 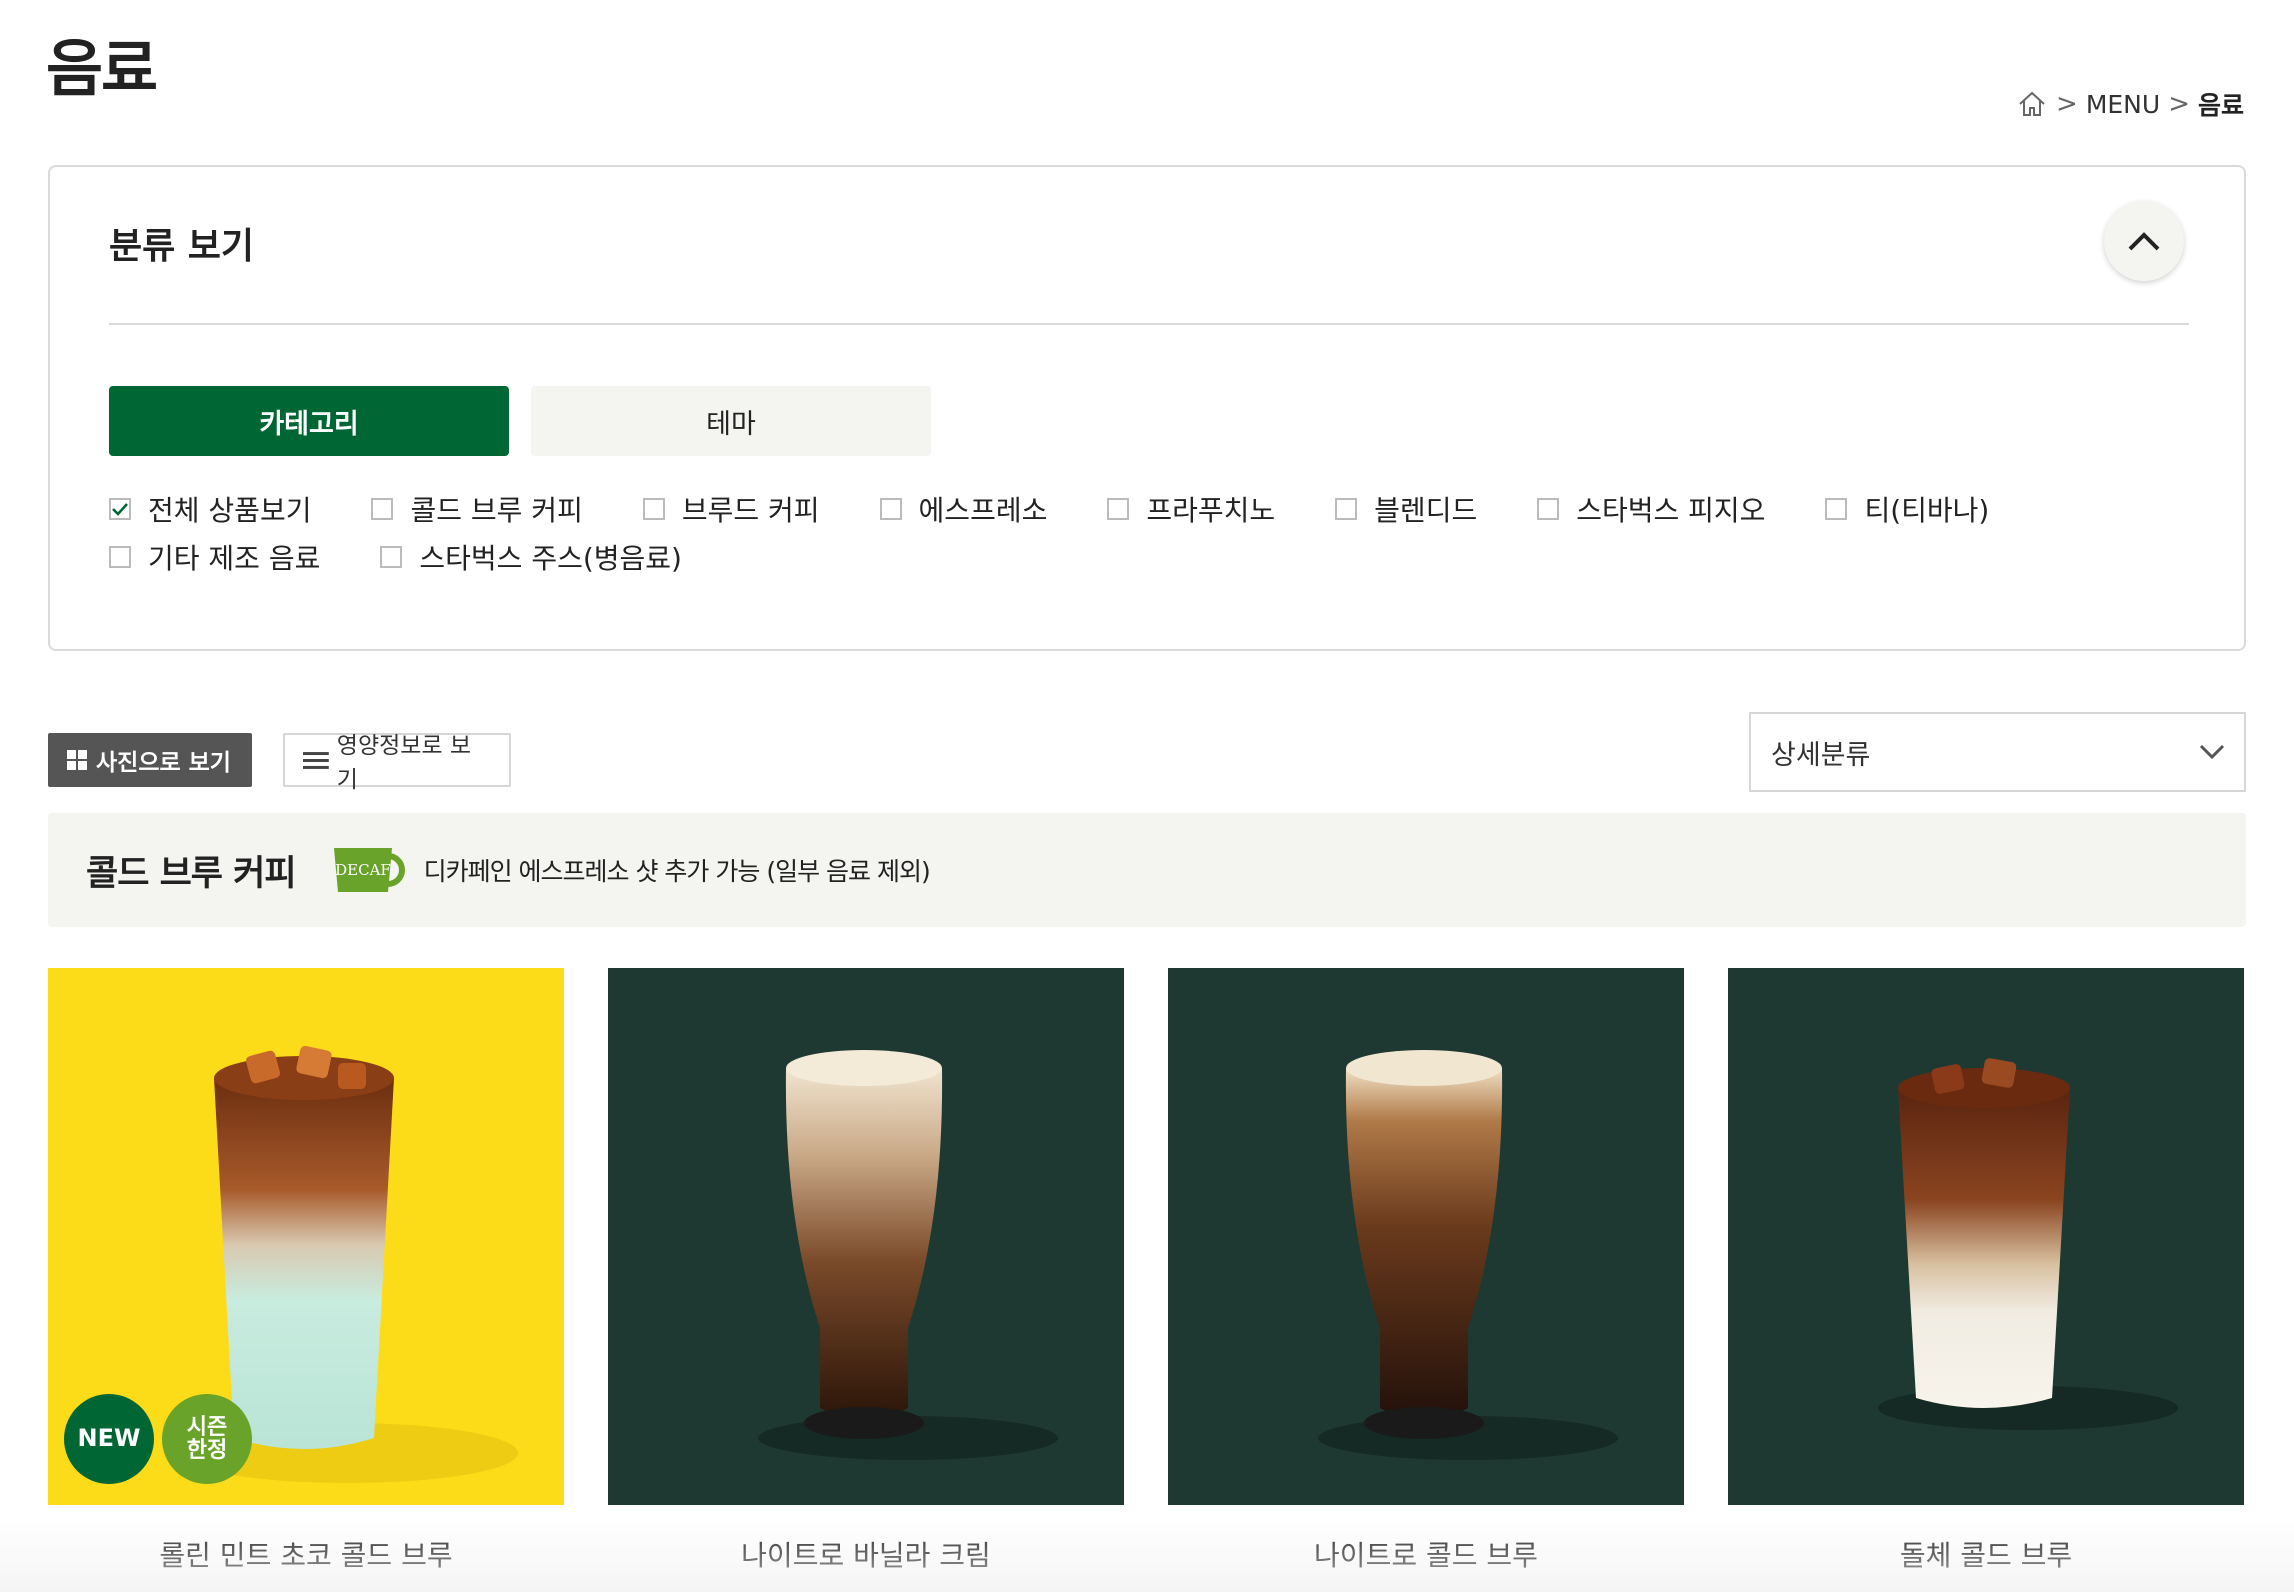 I want to click on category-label: 기타 제조 음료, so click(x=234, y=558).